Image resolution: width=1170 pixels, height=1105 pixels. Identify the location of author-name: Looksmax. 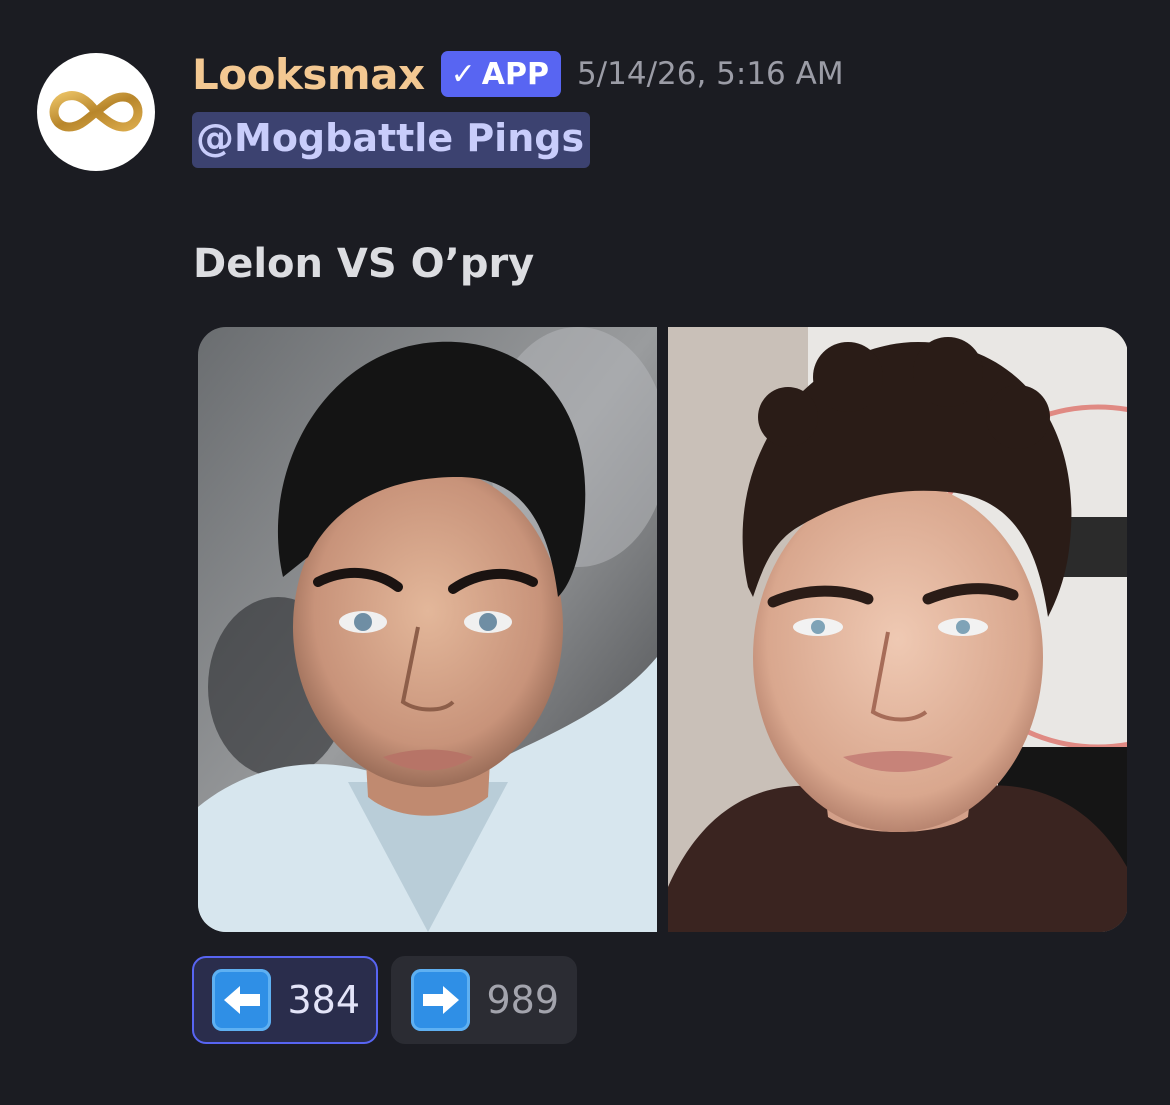
(308, 74).